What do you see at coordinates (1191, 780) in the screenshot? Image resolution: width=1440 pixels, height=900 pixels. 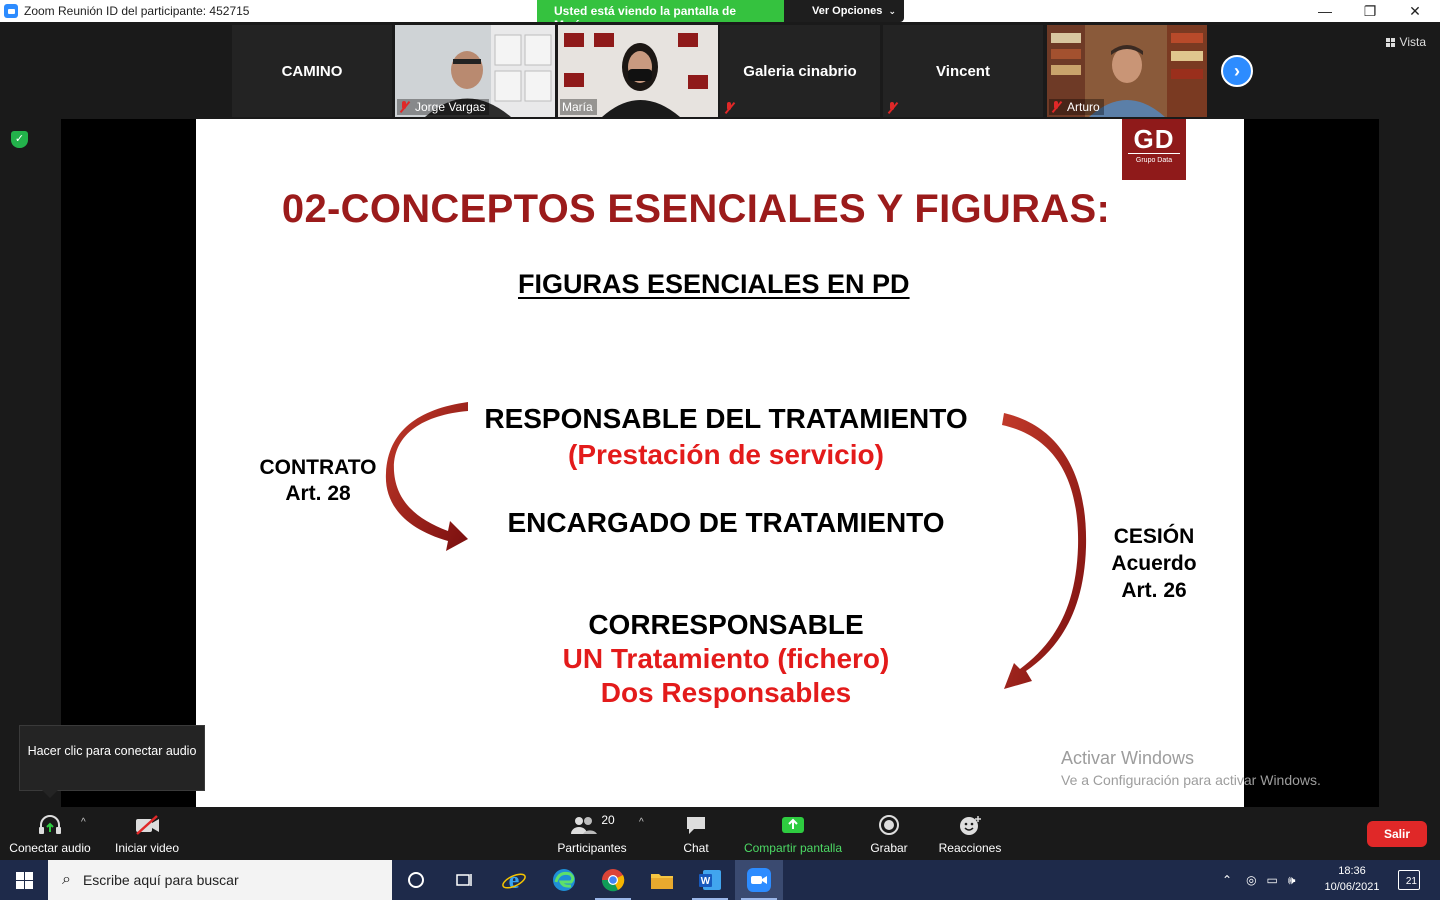 I see `activate-windows-text: Ve a Configuración para activar Windows.` at bounding box center [1191, 780].